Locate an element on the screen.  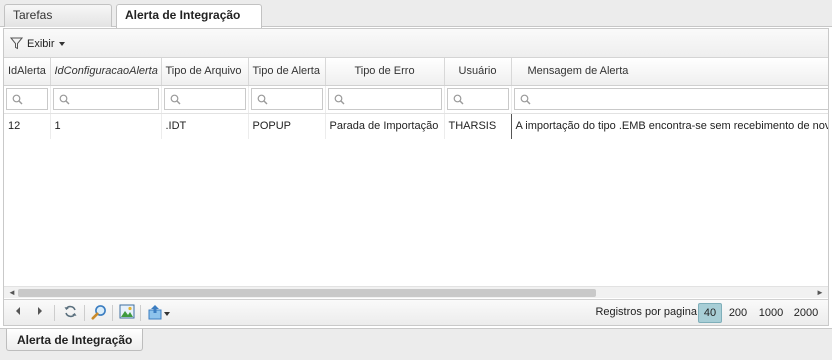
tab-alerta-de-integracao: Alerta de Integração× is located at coordinates (189, 21).